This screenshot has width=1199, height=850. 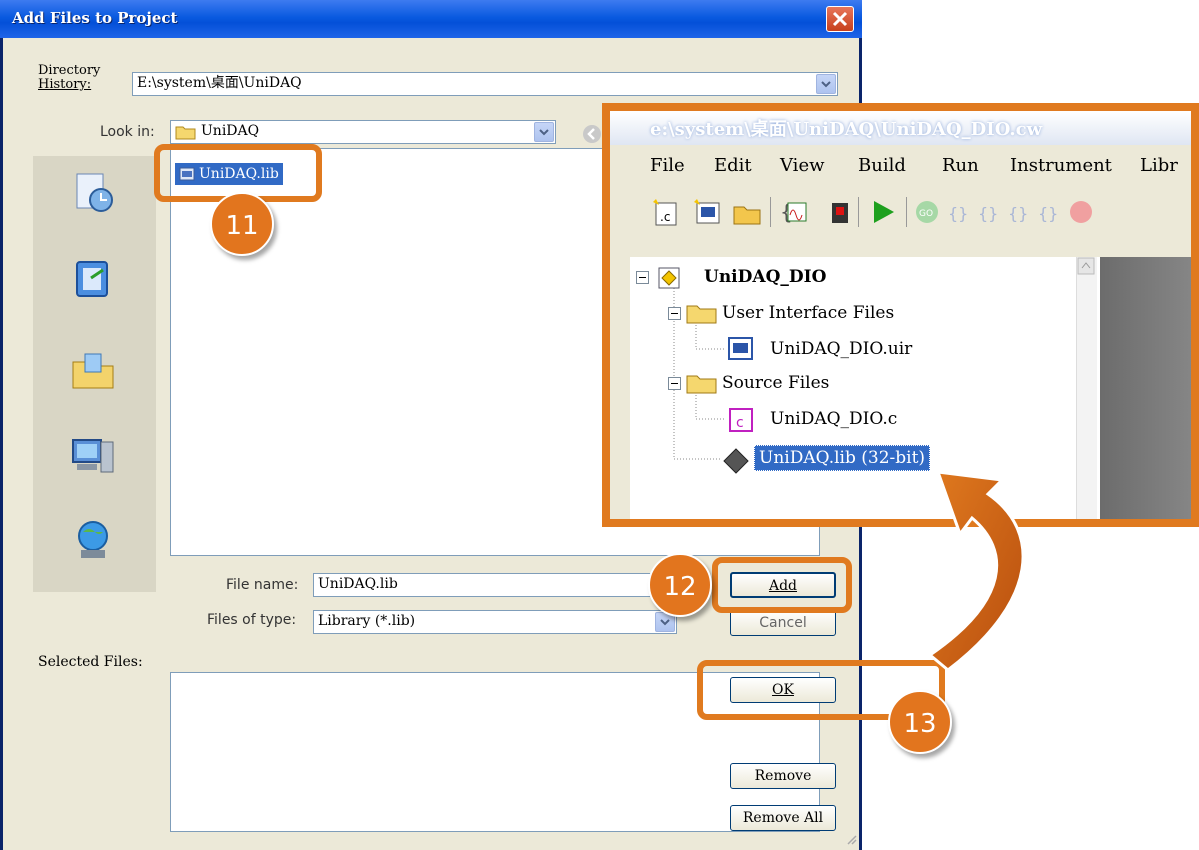 What do you see at coordinates (93, 280) in the screenshot?
I see `desktop-icon` at bounding box center [93, 280].